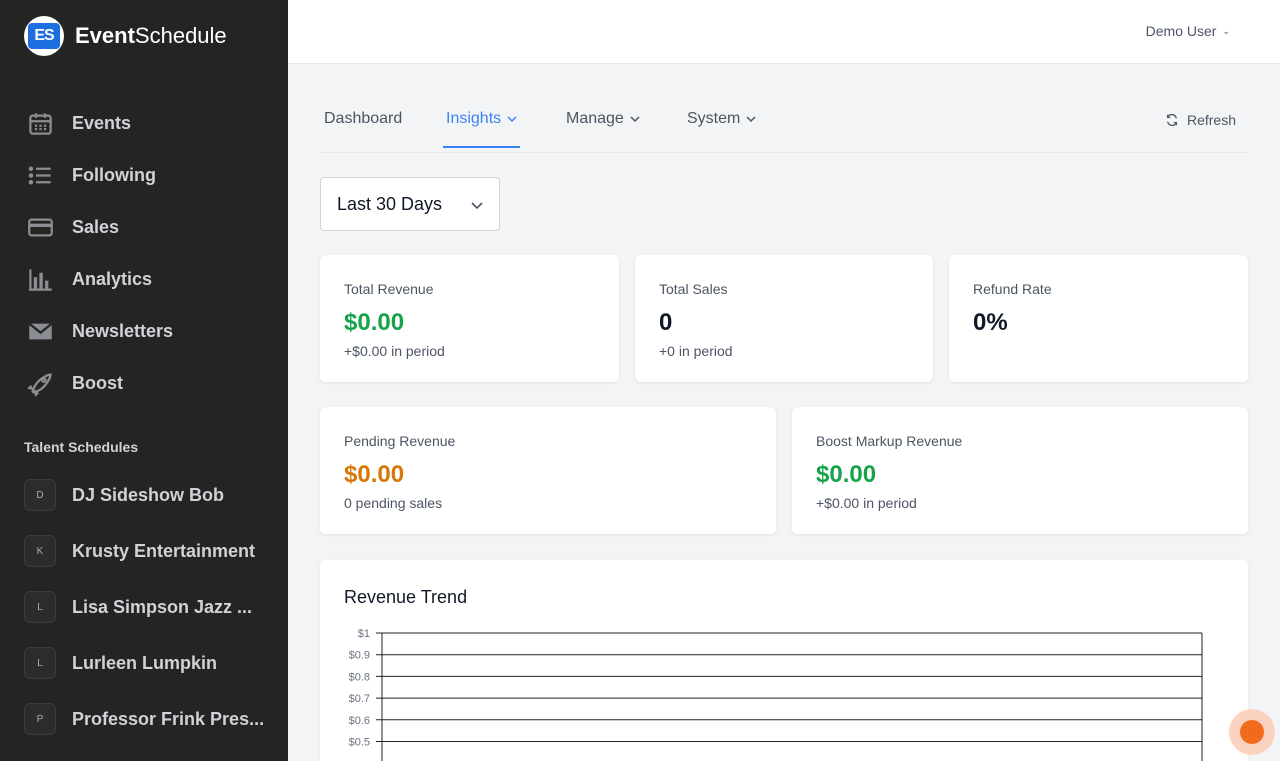 This screenshot has height=761, width=1280. What do you see at coordinates (148, 494) in the screenshot?
I see `talent-name: DJ Sideshow Bob` at bounding box center [148, 494].